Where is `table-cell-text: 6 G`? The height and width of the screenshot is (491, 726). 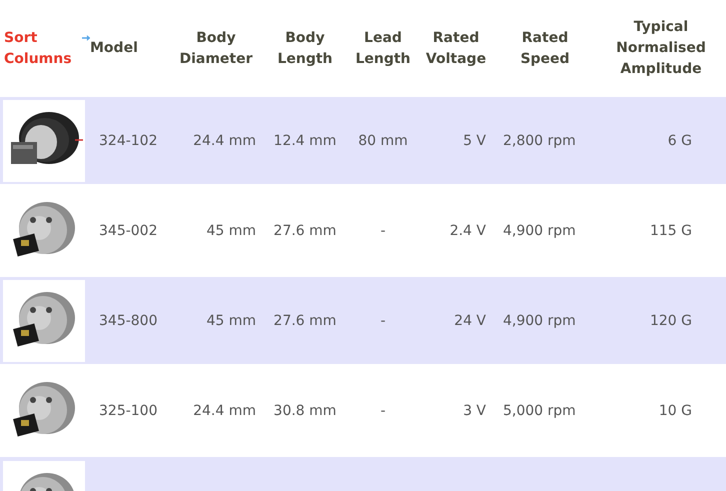
table-cell-text: 6 G is located at coordinates (679, 140).